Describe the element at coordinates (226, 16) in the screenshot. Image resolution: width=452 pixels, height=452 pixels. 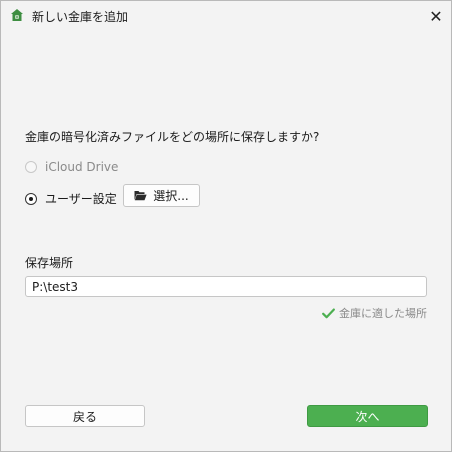
I see `title-bar: 新しい金庫を追加 ✕` at that location.